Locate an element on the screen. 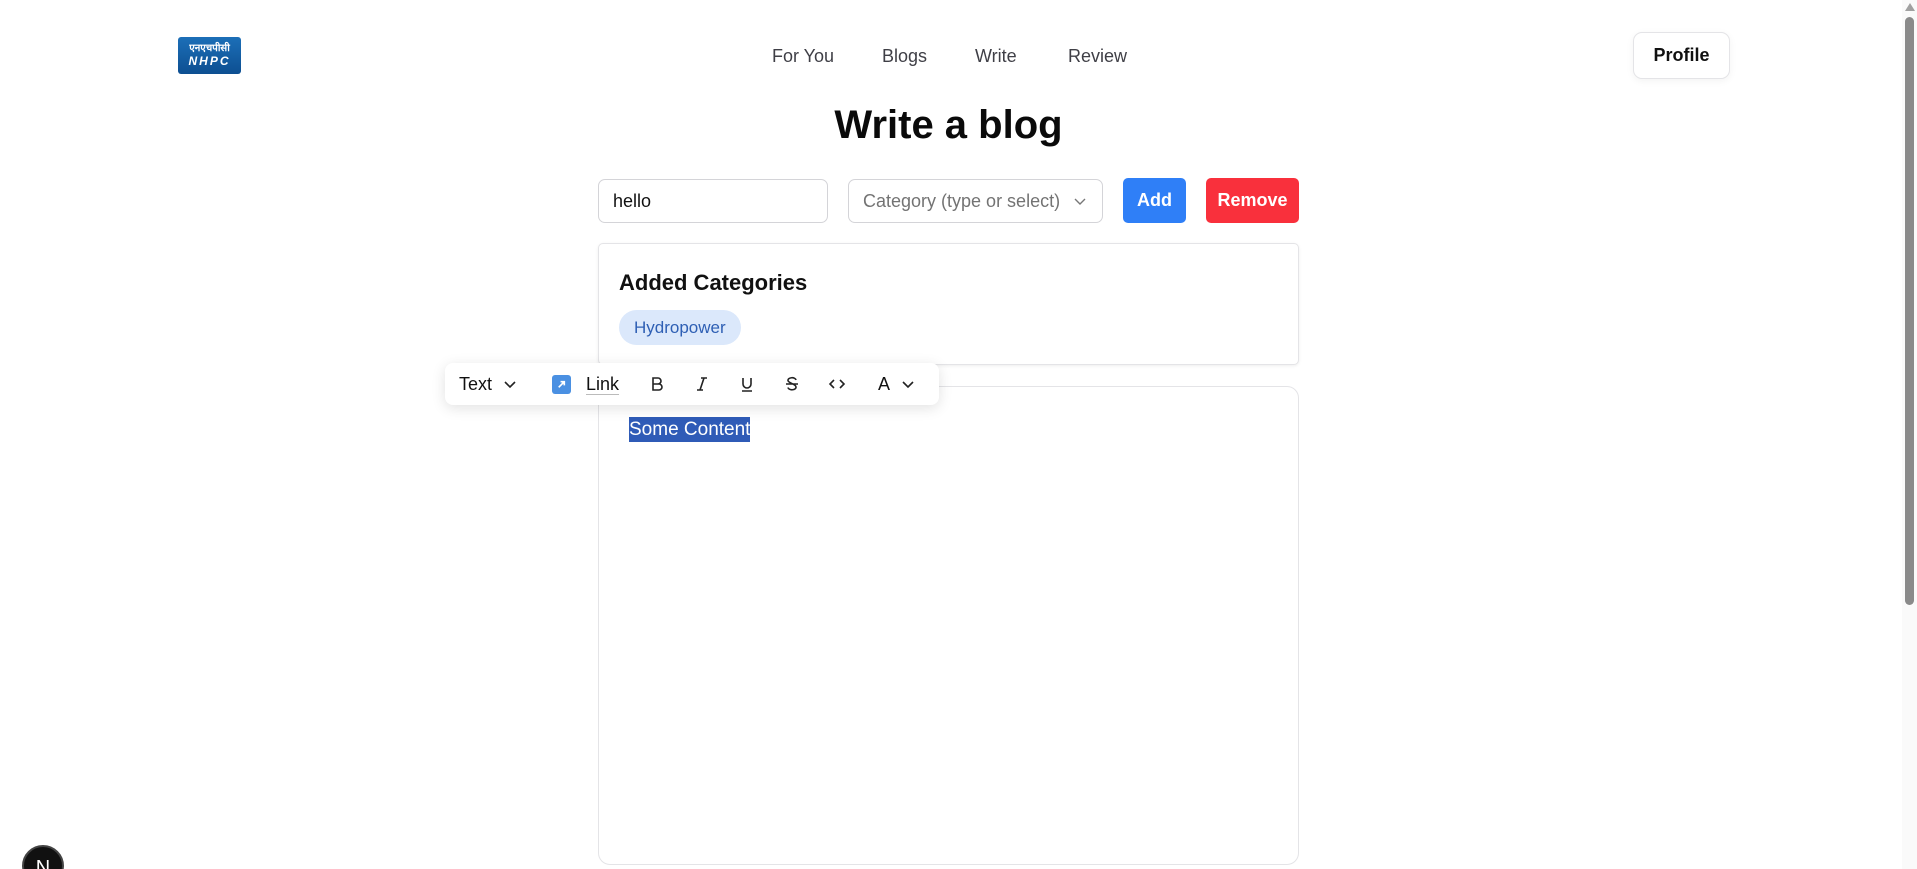 This screenshot has height=869, width=1917. code-icon is located at coordinates (837, 384).